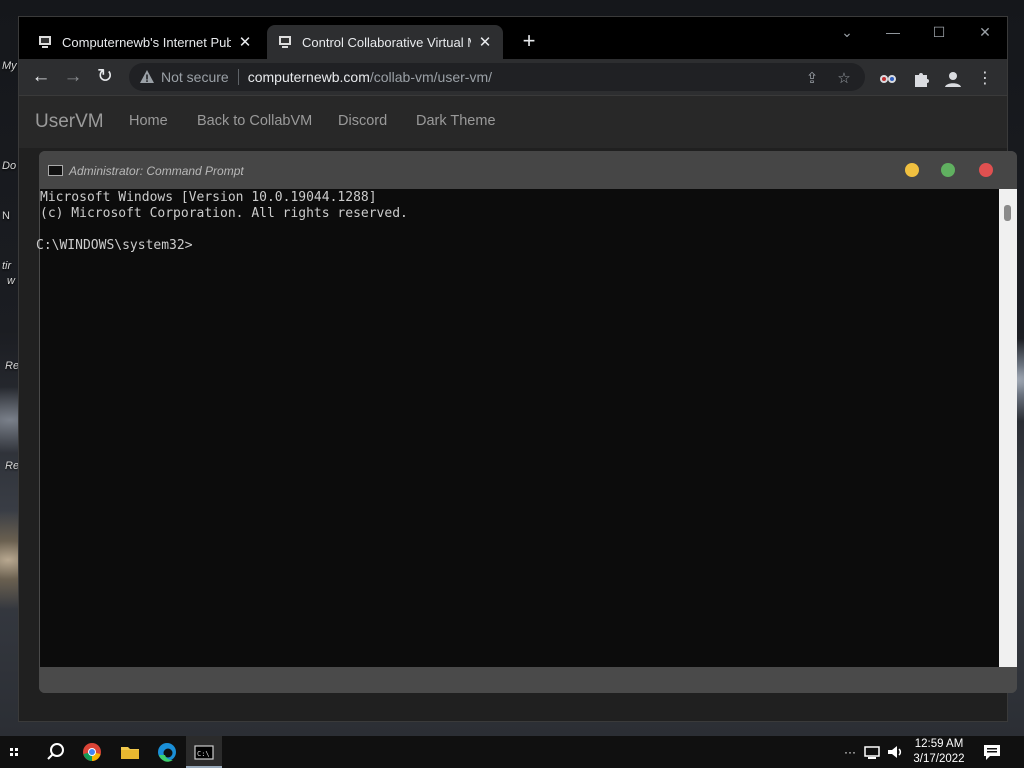  What do you see at coordinates (986, 170) in the screenshot?
I see `close-dot-button` at bounding box center [986, 170].